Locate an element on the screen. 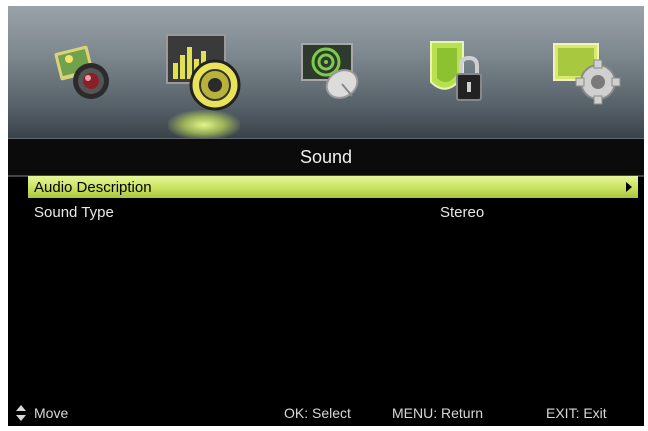 The image size is (648, 431). sound-speaker-icon is located at coordinates (204, 72).